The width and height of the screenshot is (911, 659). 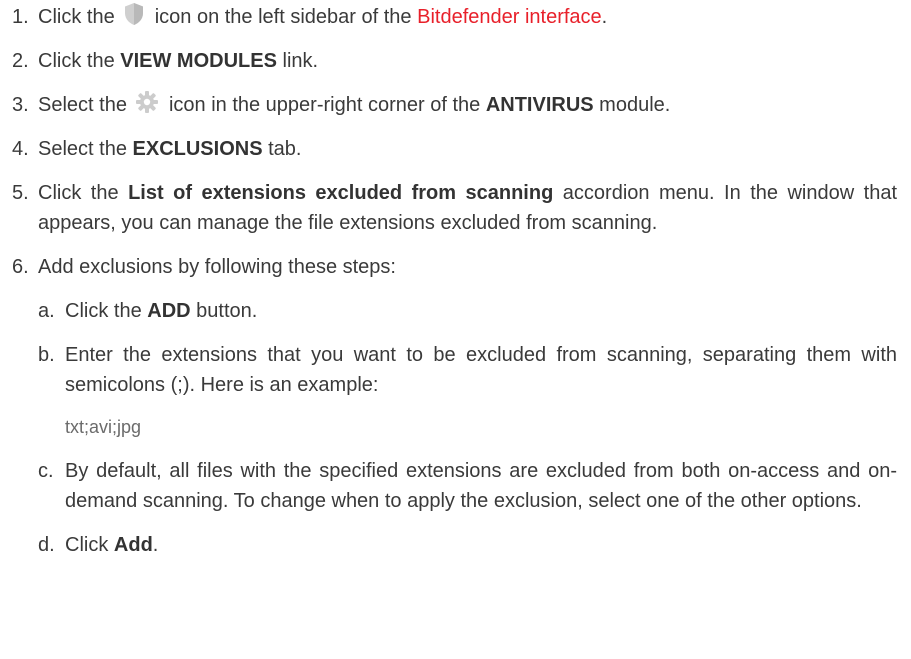 I want to click on substep-letter: a., so click(x=46, y=311).